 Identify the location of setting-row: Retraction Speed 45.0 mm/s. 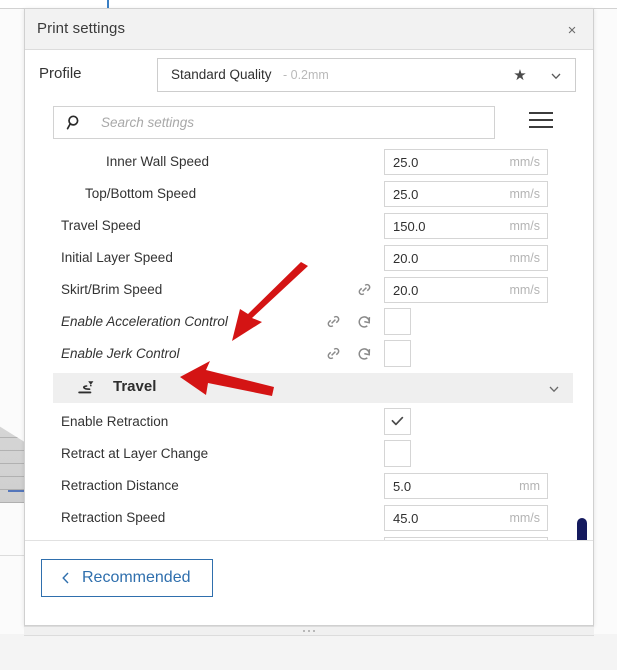
(309, 518).